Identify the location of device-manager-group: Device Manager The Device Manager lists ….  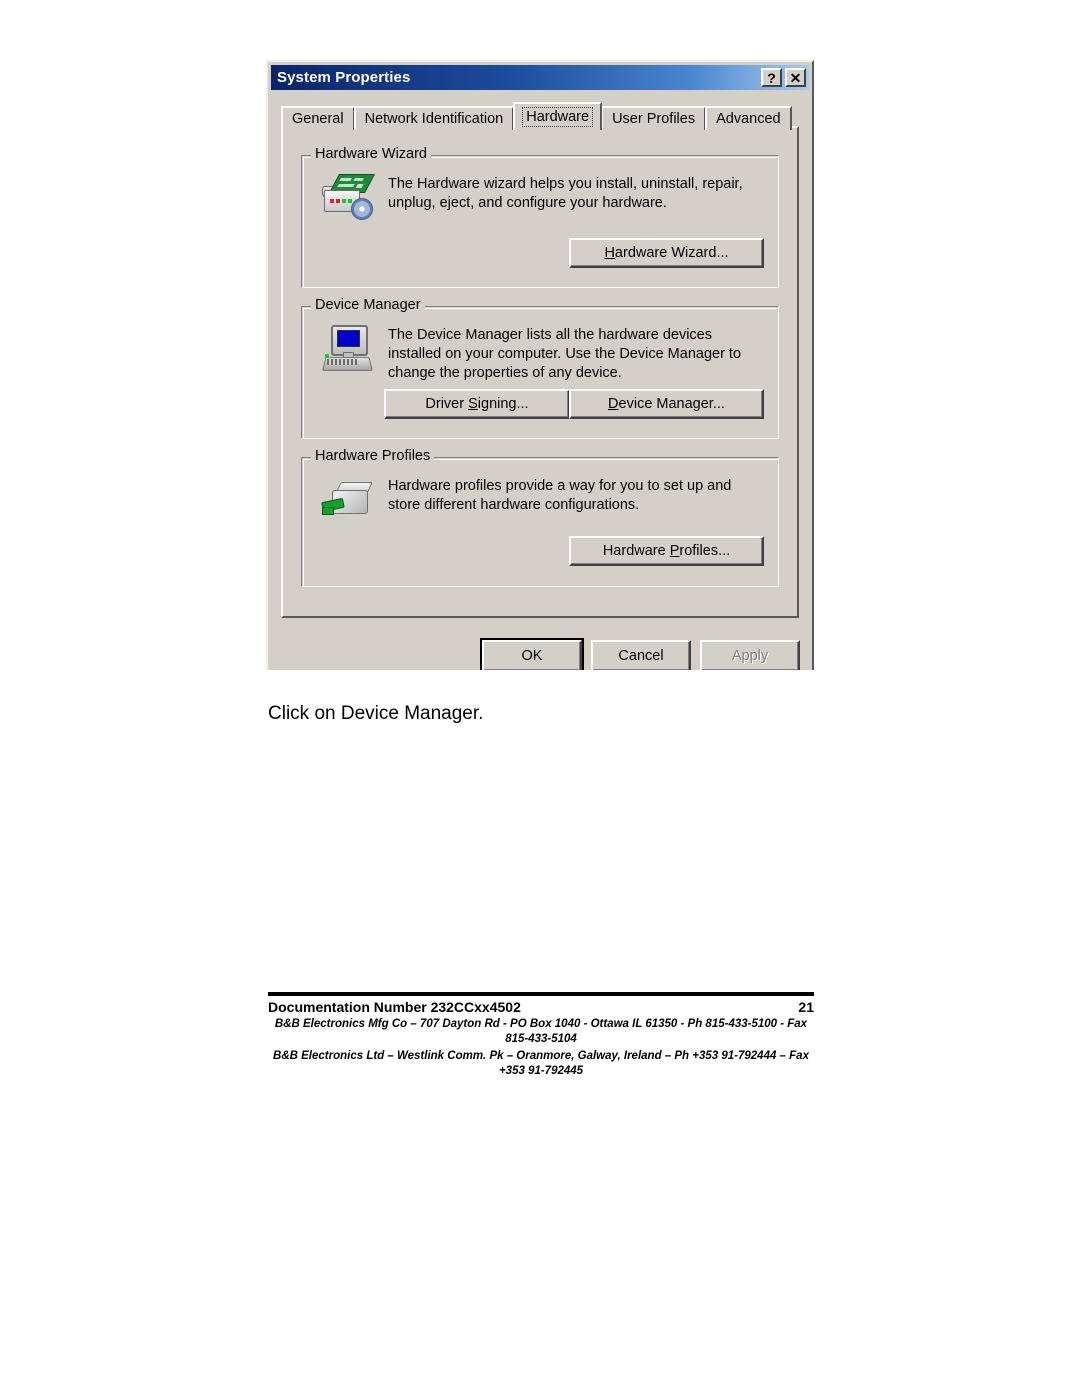
(540, 368).